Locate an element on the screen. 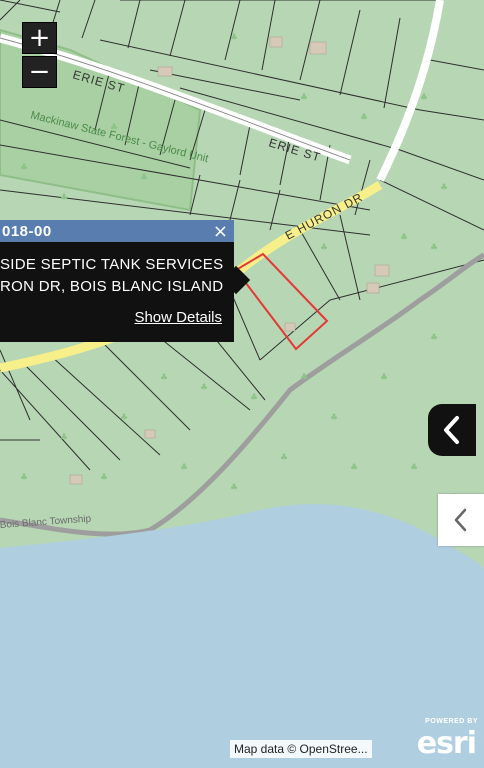  popup-title: 018-00 is located at coordinates (27, 231).